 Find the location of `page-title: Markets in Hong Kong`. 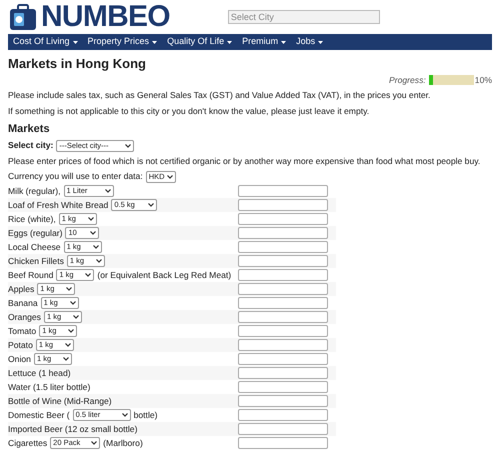

page-title: Markets in Hong Kong is located at coordinates (77, 64).